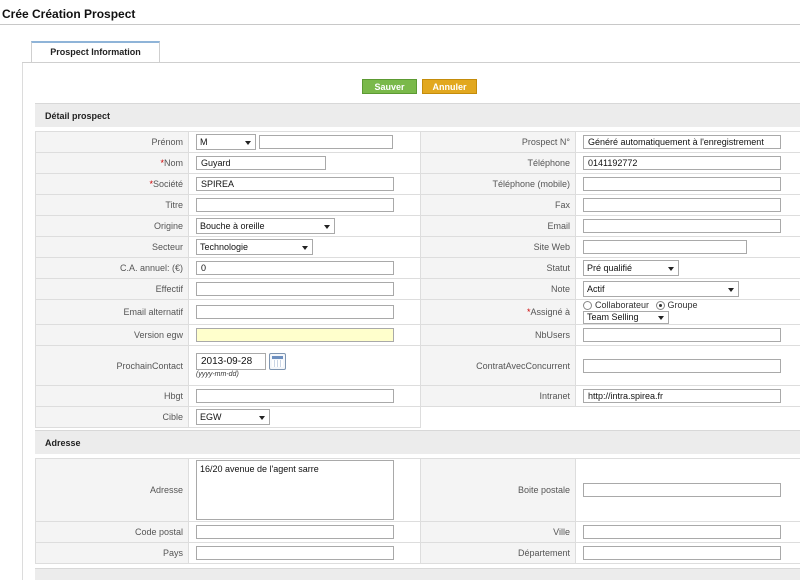 The height and width of the screenshot is (580, 800). Describe the element at coordinates (682, 532) in the screenshot. I see `ville-input` at that location.